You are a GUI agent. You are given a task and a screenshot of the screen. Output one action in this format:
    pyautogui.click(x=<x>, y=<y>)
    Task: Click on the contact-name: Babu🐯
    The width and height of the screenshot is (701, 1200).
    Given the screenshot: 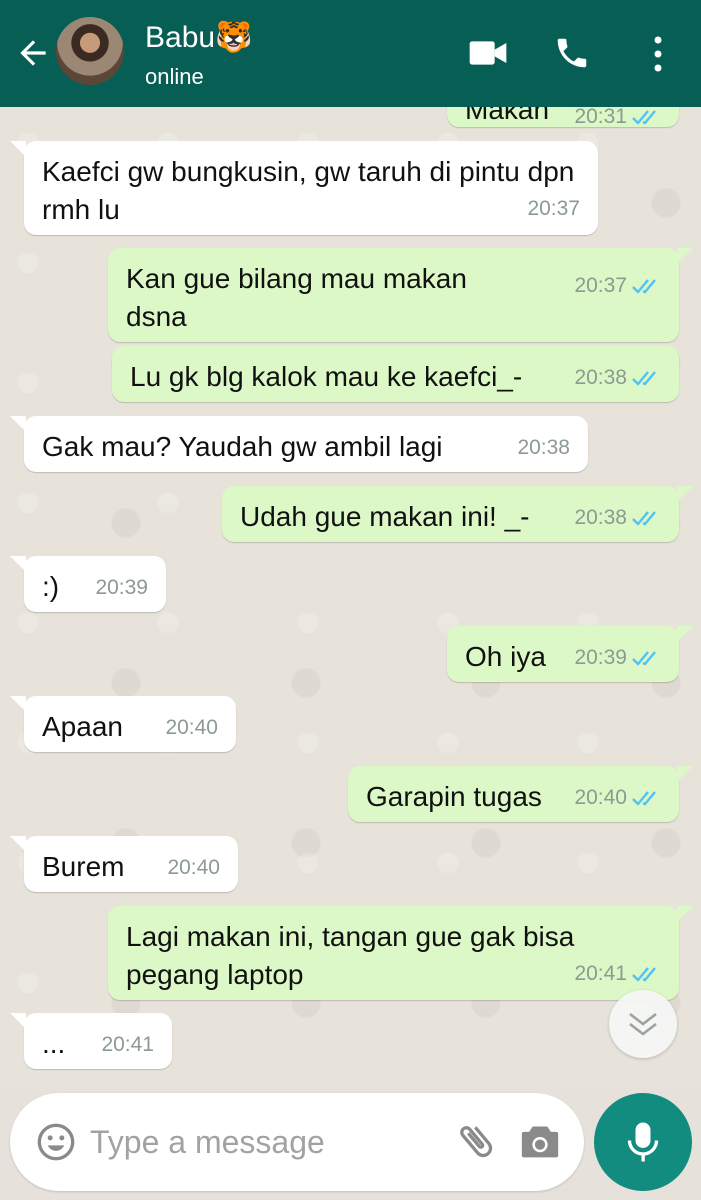 What is the action you would take?
    pyautogui.click(x=198, y=37)
    